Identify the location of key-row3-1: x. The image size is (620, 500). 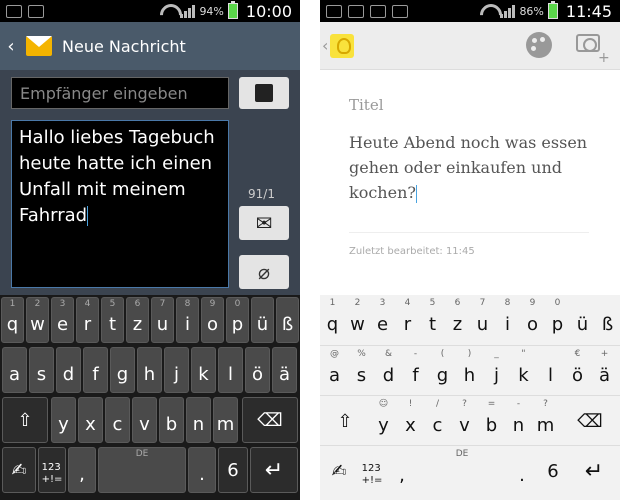
(90, 420).